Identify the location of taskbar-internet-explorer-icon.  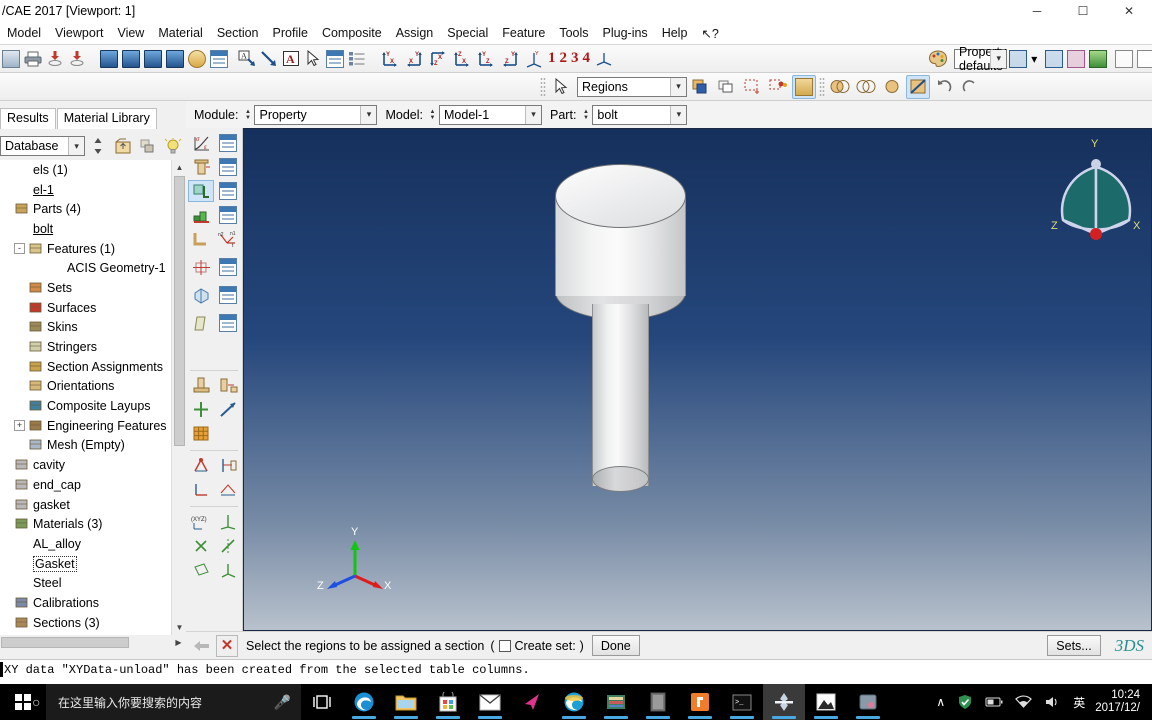
(574, 702).